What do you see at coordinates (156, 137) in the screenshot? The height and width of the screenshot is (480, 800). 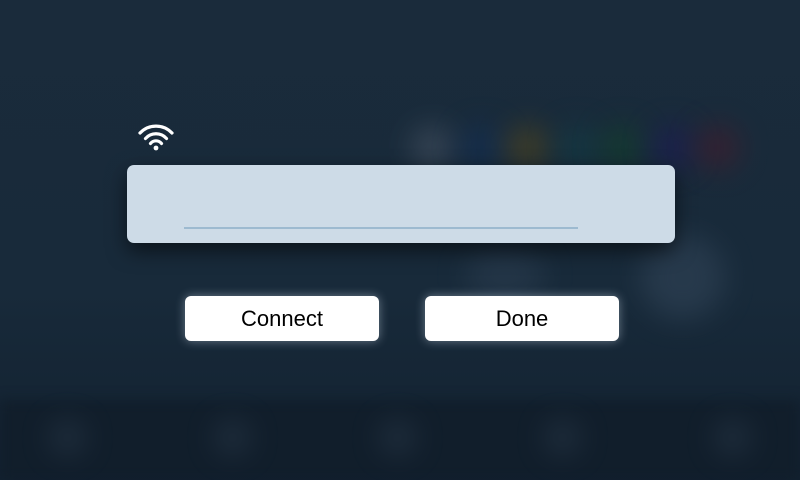 I see `wifi-icon` at bounding box center [156, 137].